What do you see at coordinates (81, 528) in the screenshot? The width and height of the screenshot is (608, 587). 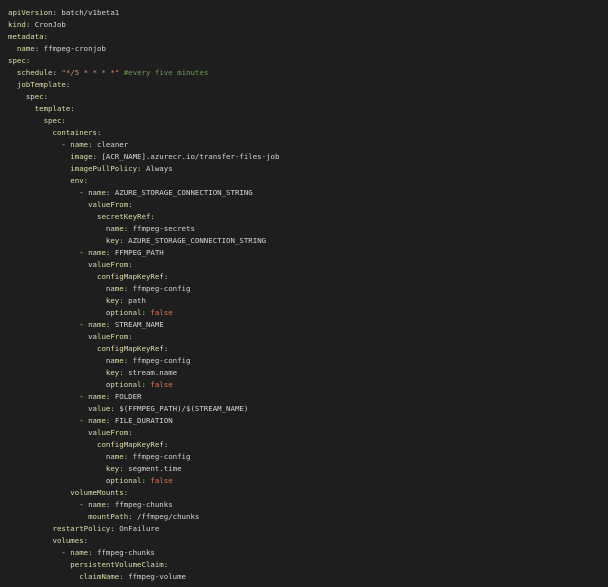 I see `yaml-key: restartPolicy` at bounding box center [81, 528].